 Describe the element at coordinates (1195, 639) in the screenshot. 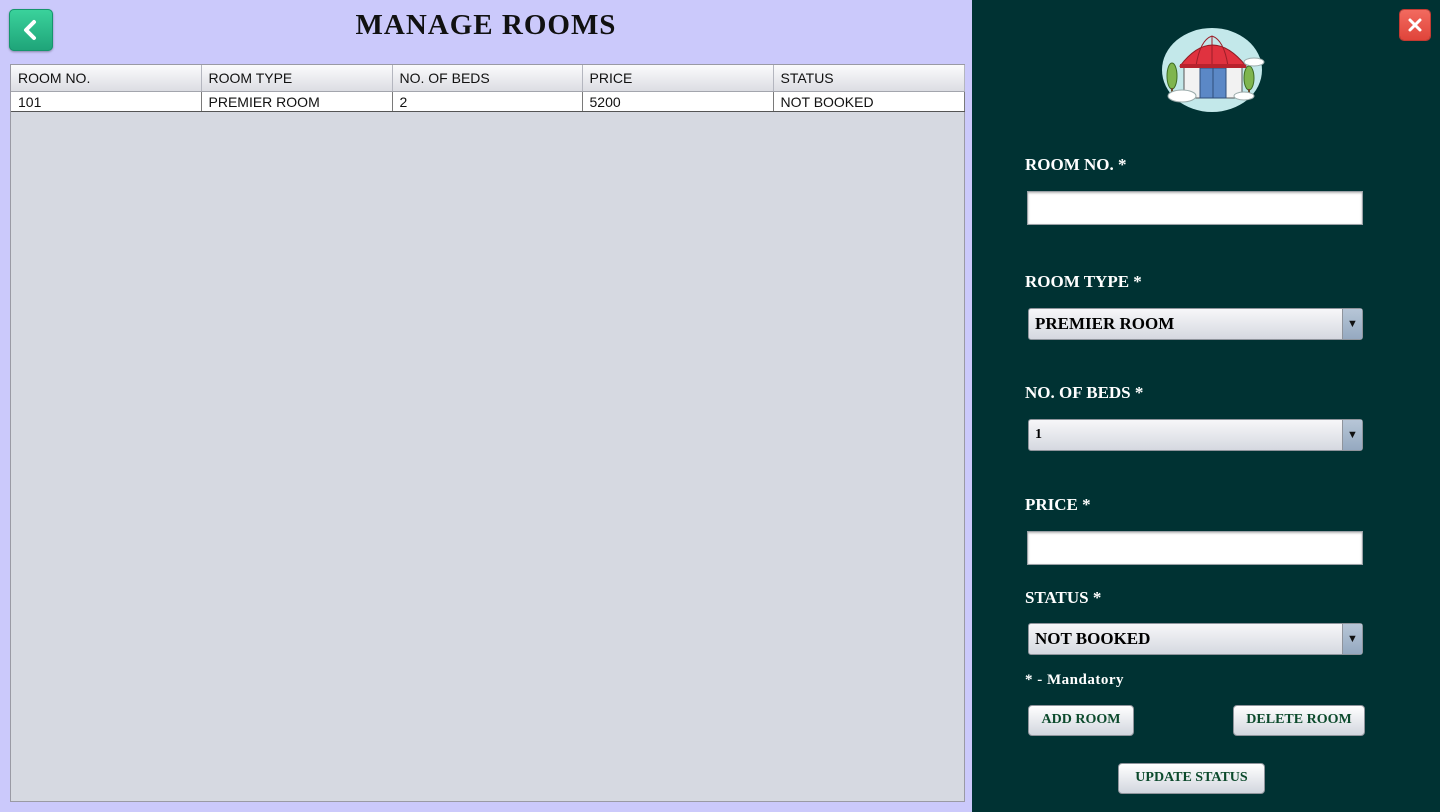

I see `status-select: NOT BOOKED ▼` at that location.